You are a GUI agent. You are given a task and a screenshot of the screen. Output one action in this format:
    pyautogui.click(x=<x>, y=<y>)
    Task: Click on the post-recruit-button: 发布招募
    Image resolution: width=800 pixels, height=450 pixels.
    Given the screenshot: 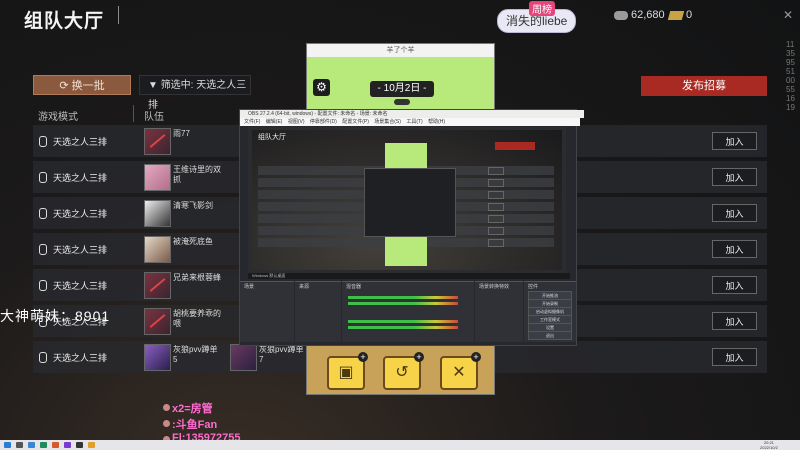 What is the action you would take?
    pyautogui.click(x=704, y=86)
    